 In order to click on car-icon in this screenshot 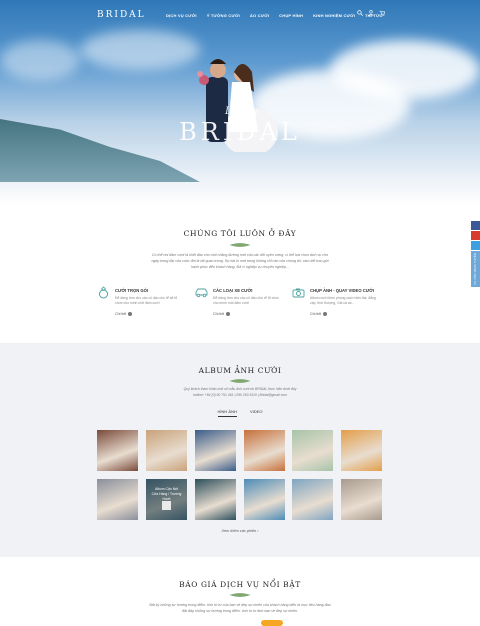, I will do `click(201, 293)`.